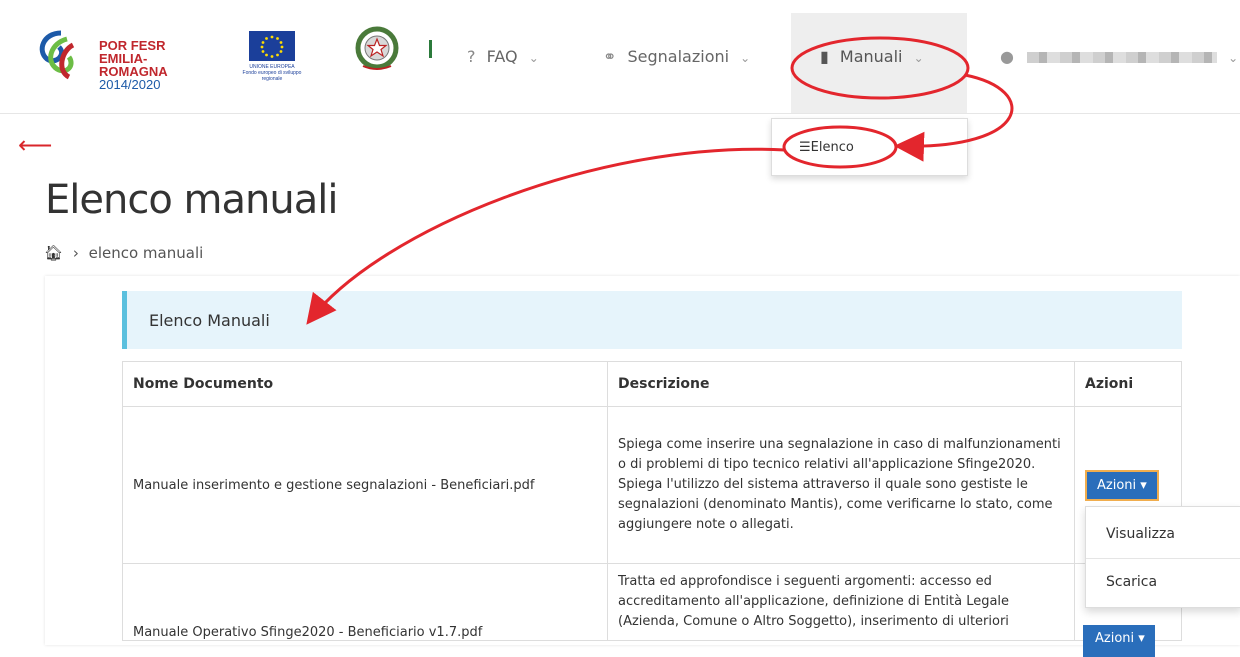 Image resolution: width=1240 pixels, height=657 pixels. I want to click on lifebuoy-icon: ⚭, so click(610, 56).